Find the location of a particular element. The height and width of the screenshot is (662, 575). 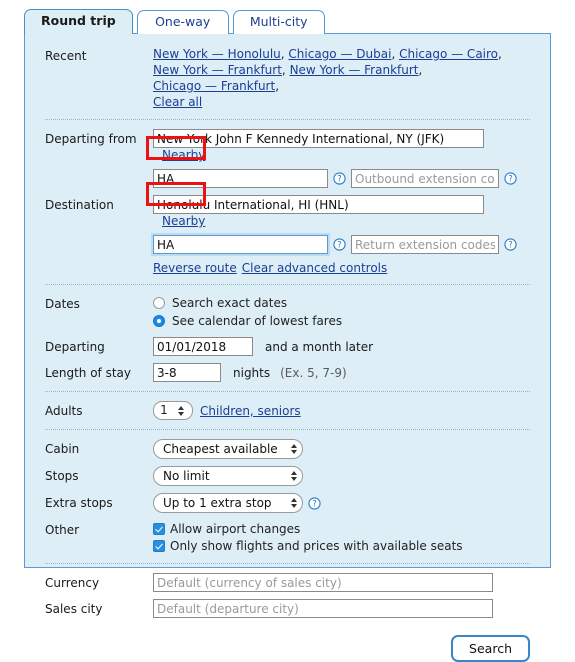

checkbox-allow-airport-changes-label: Allow airport changes is located at coordinates (235, 528).